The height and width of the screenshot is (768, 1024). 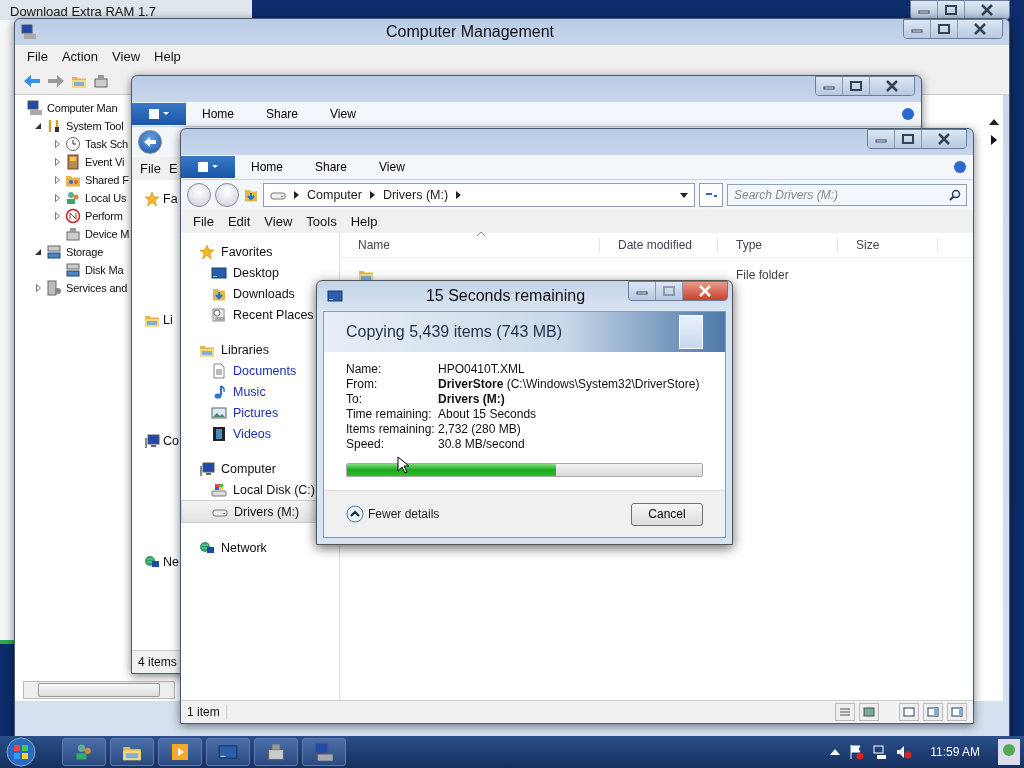 What do you see at coordinates (479, 195) in the screenshot?
I see `address-bar: Computer Drivers (M:)` at bounding box center [479, 195].